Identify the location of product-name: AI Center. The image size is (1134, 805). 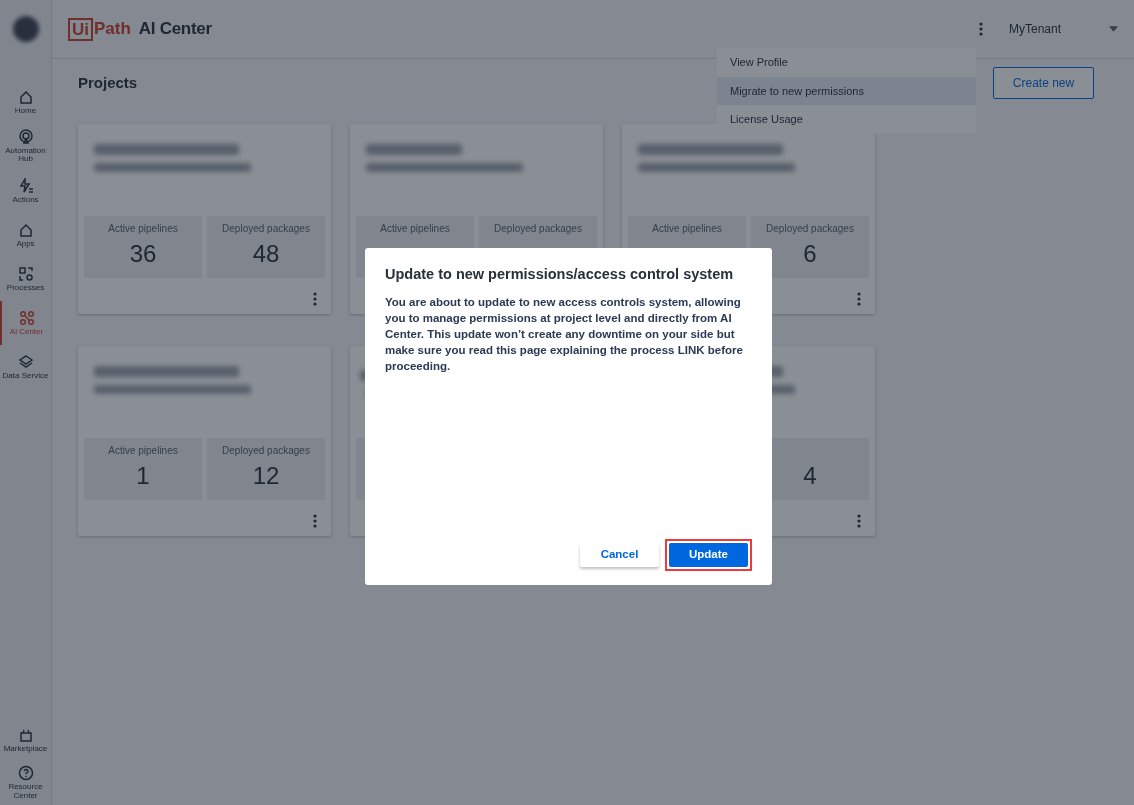
(175, 29).